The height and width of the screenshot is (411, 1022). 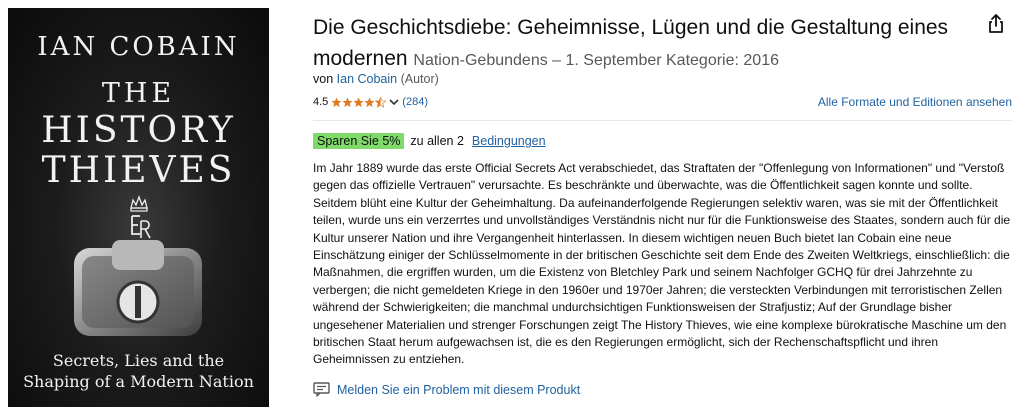 I want to click on byline-prefix: von, so click(x=323, y=79).